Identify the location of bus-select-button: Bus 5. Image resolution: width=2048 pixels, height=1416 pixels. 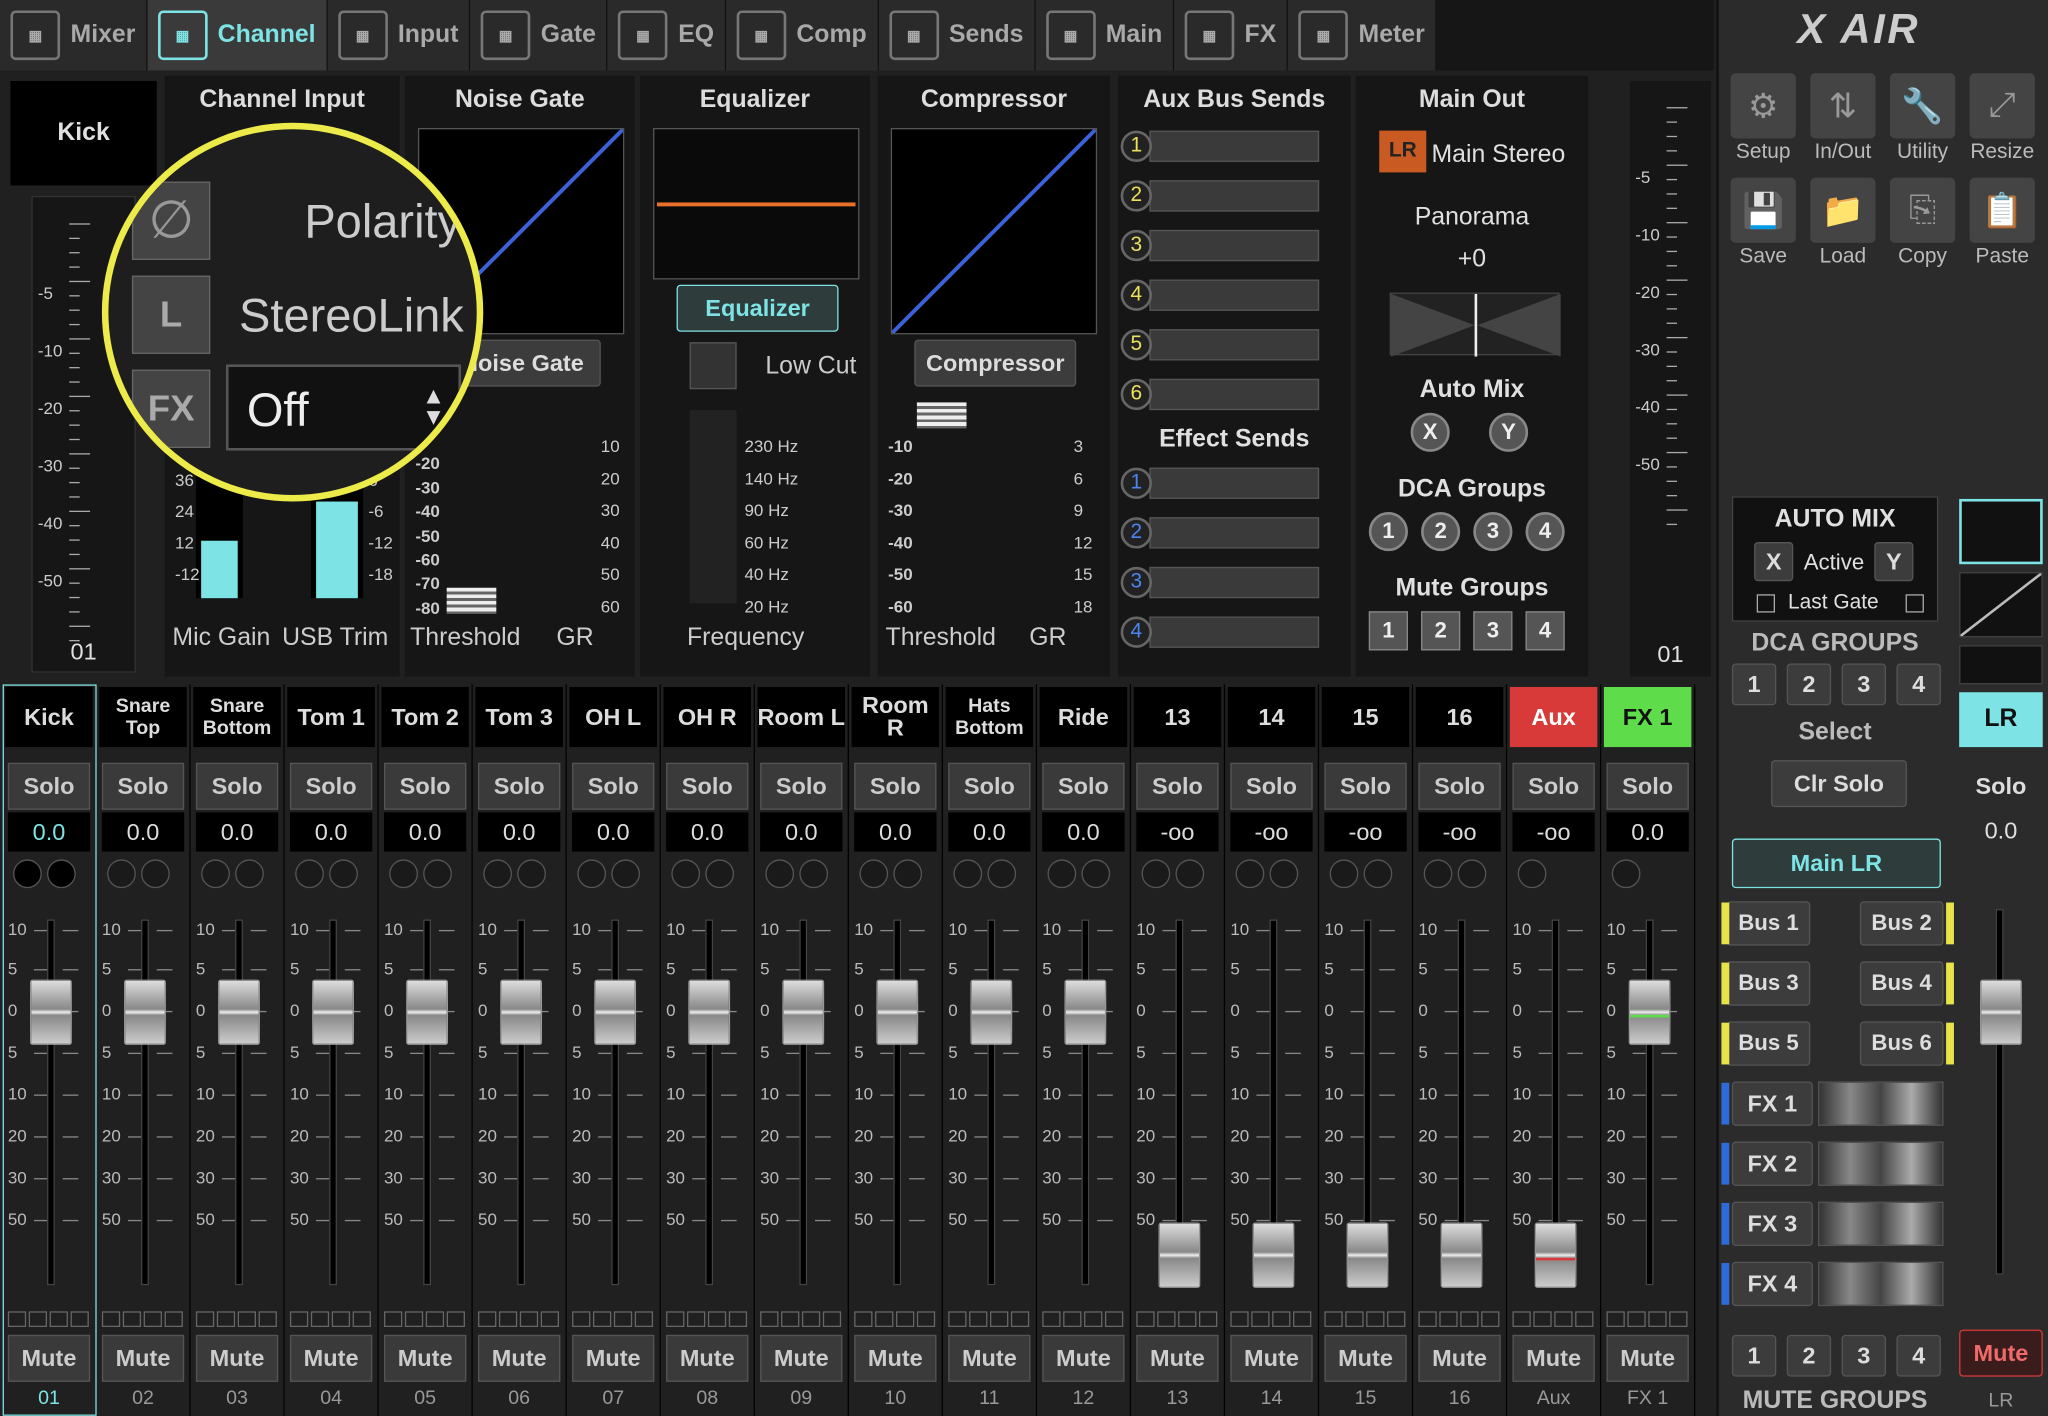
(1768, 1043).